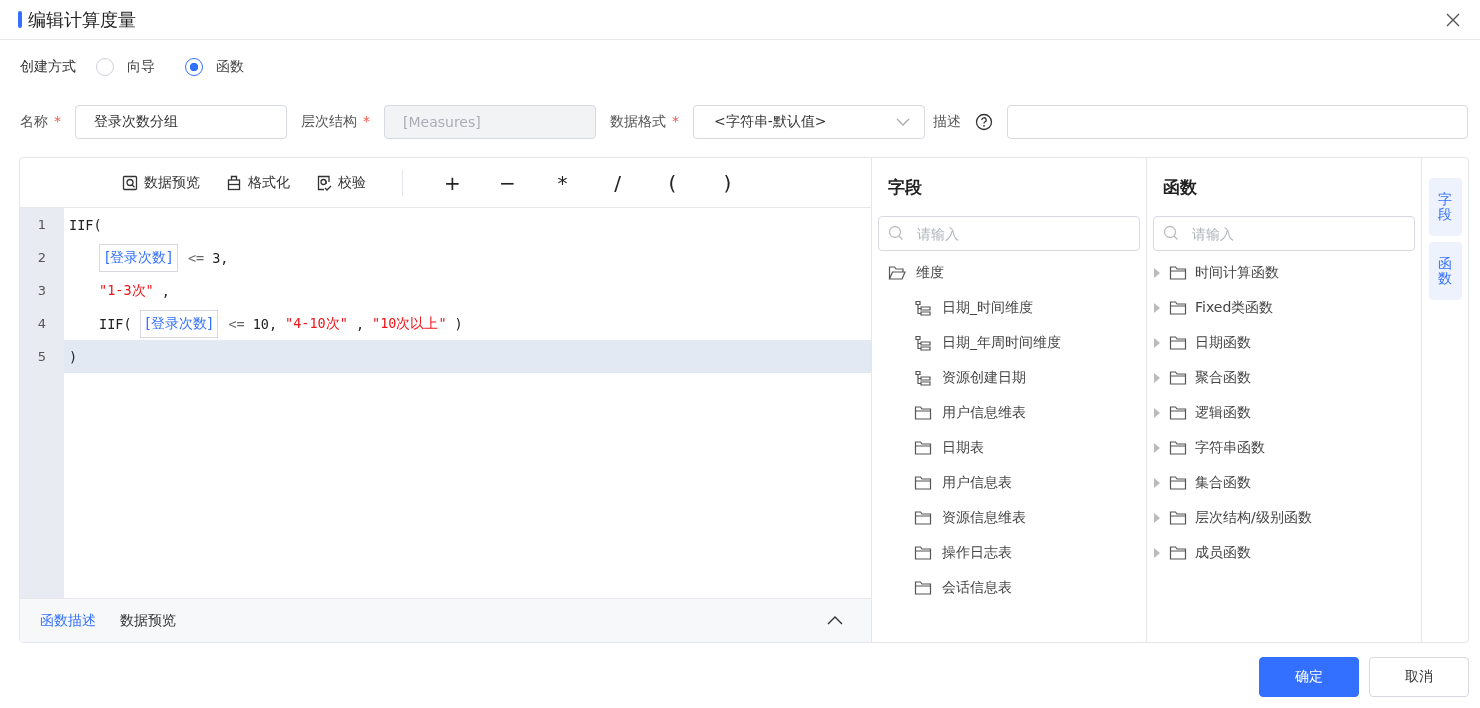 Image resolution: width=1480 pixels, height=708 pixels. Describe the element at coordinates (1309, 677) in the screenshot. I see `confirm-button: 确定` at that location.